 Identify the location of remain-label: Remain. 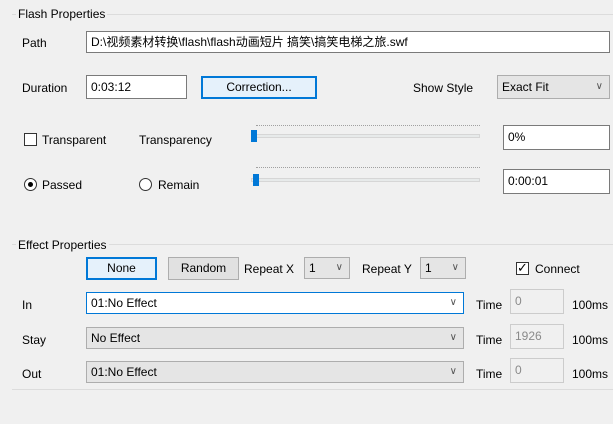
(179, 185).